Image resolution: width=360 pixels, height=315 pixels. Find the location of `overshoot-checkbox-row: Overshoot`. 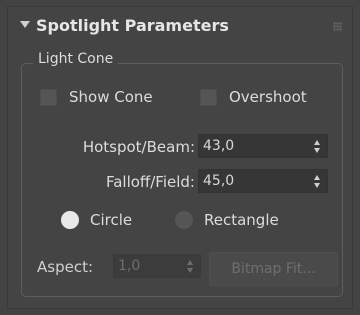

overshoot-checkbox-row: Overshoot is located at coordinates (253, 97).